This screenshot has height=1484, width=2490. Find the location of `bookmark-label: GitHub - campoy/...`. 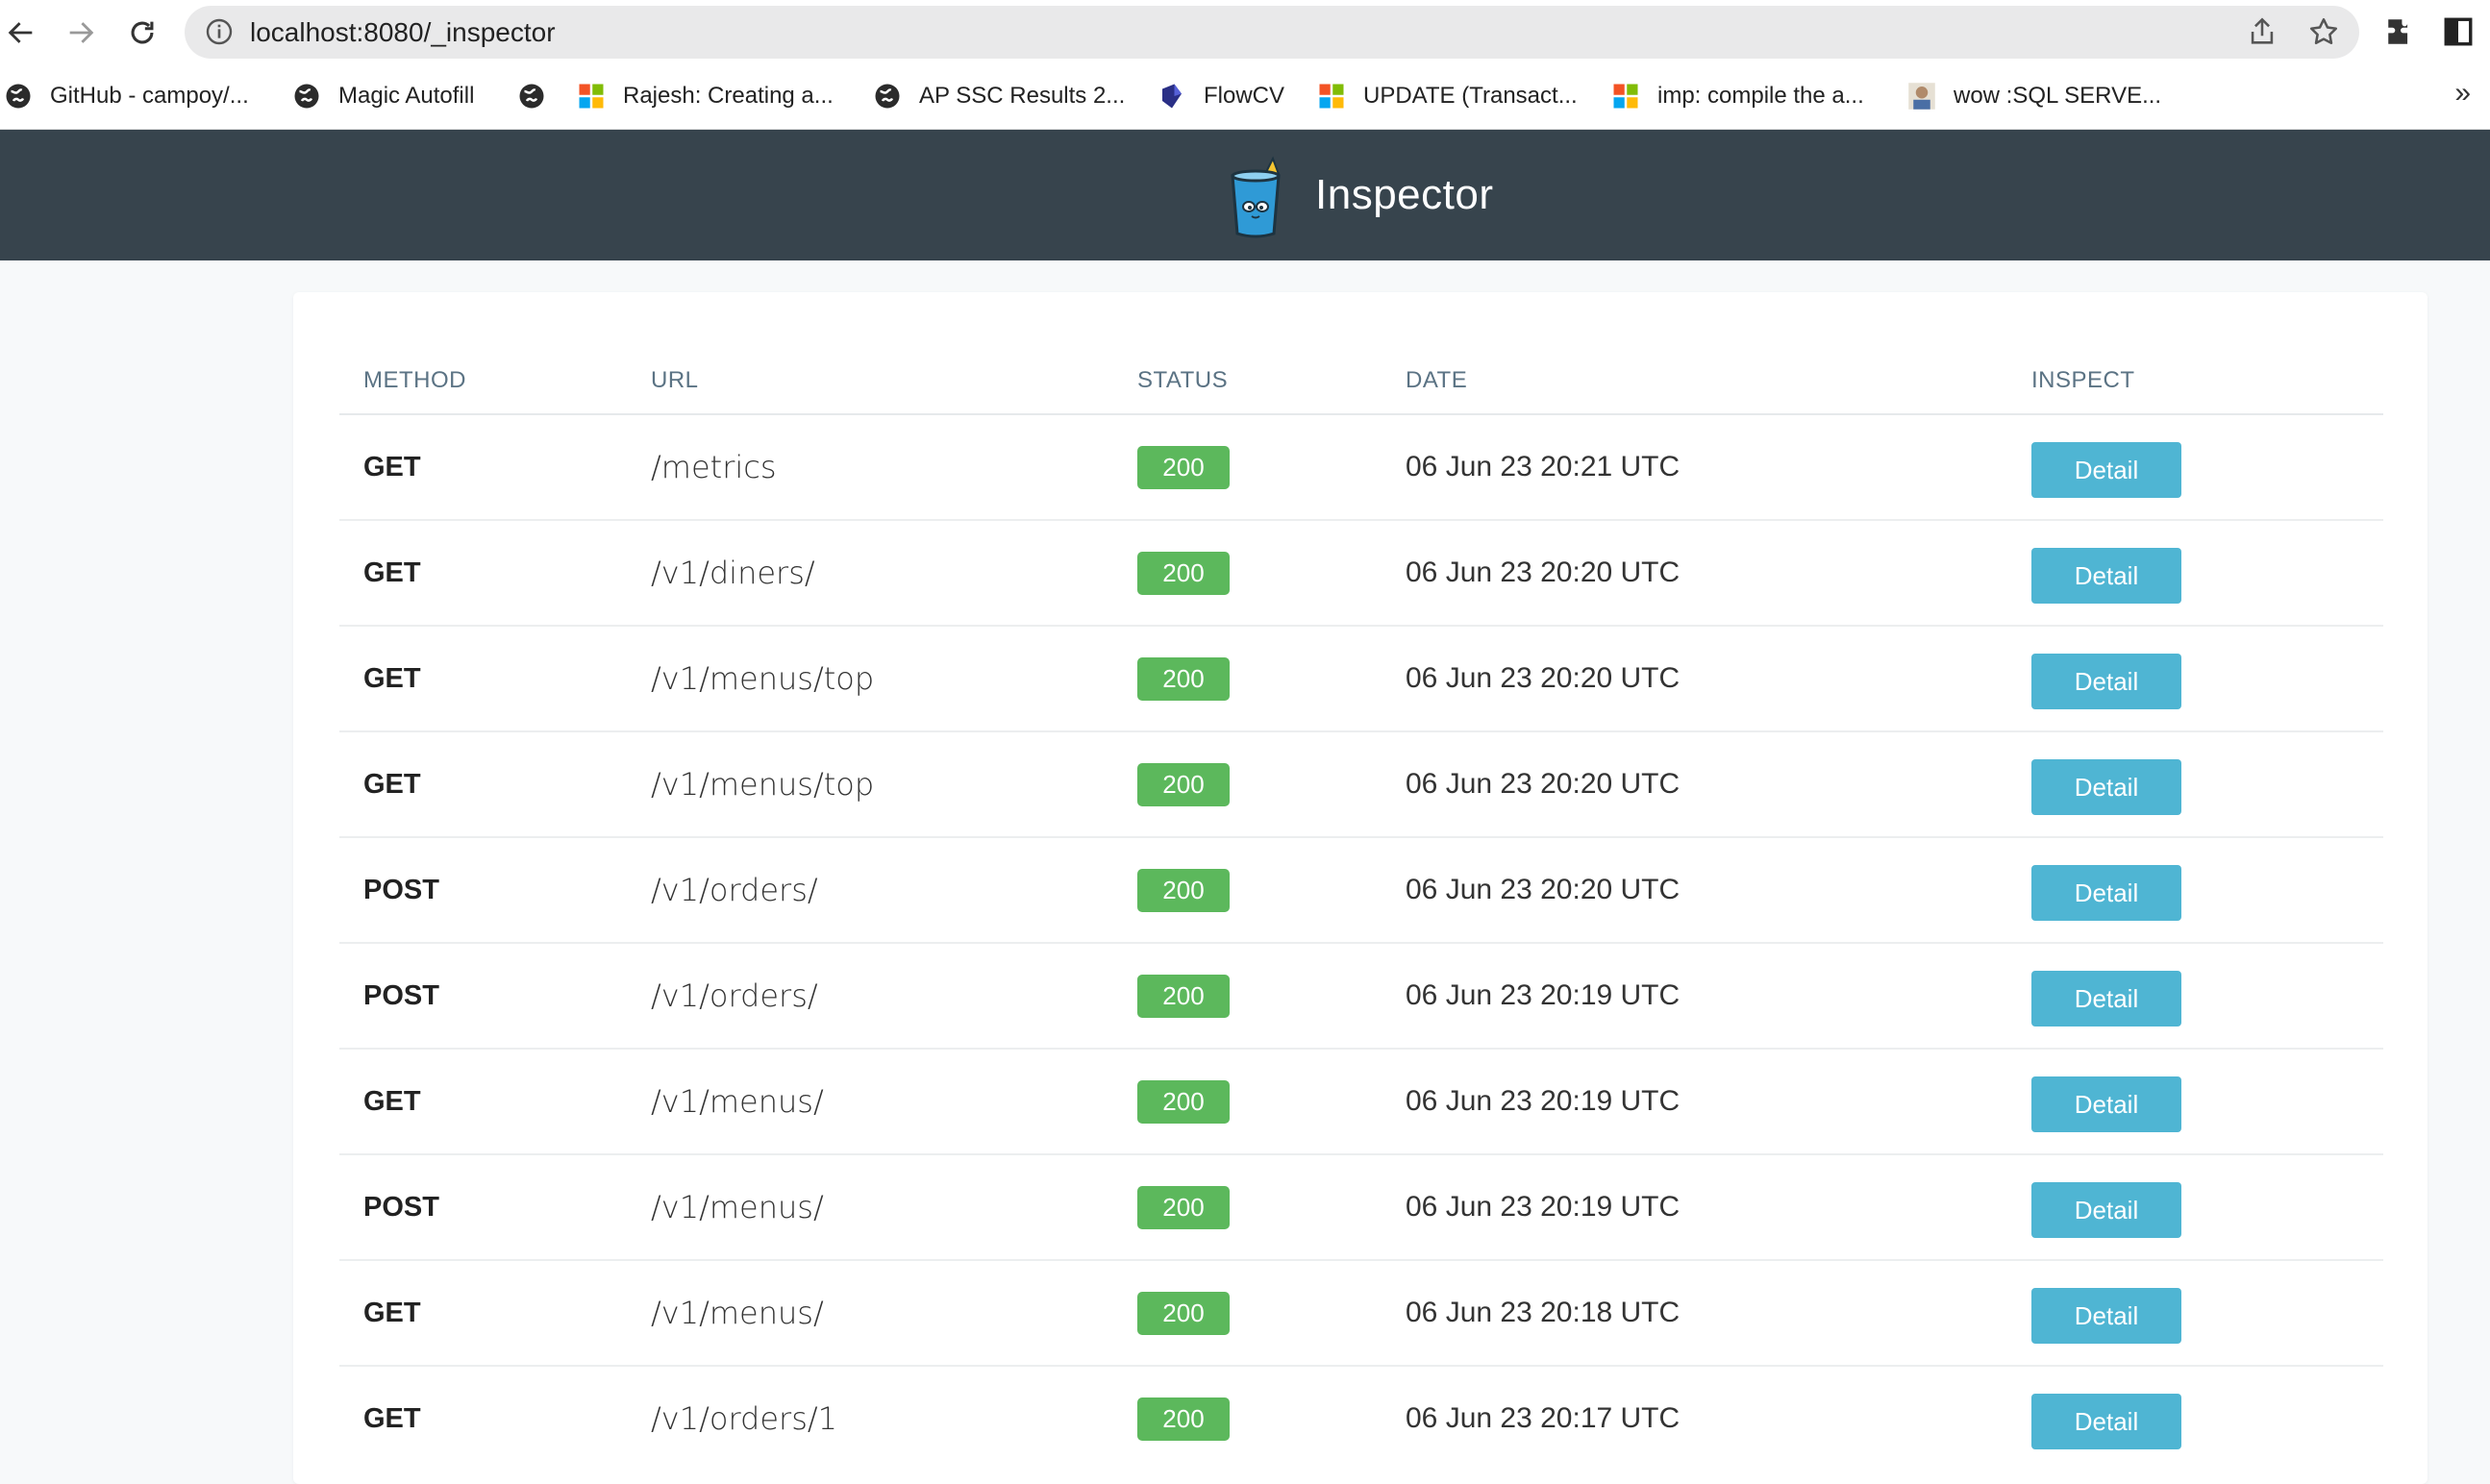

bookmark-label: GitHub - campoy/... is located at coordinates (149, 96).